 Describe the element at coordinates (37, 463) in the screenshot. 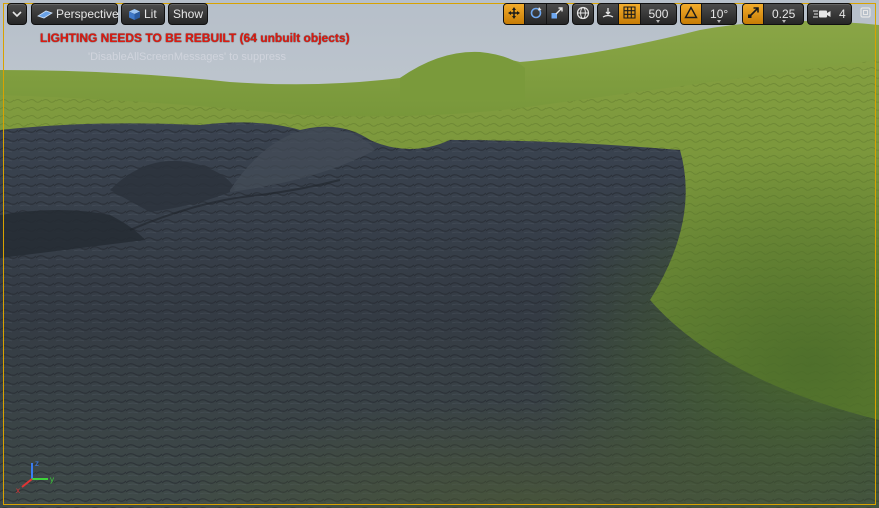

I see `z-axis-label: z` at that location.